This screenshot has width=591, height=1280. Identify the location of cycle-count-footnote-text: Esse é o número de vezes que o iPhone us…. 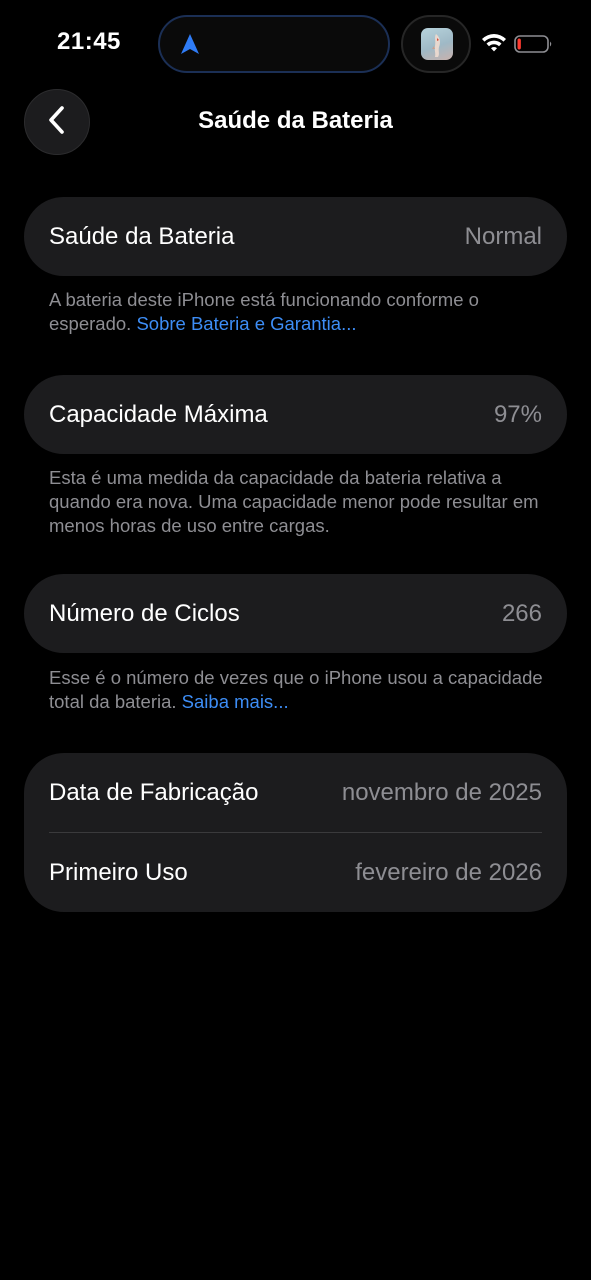
(296, 689).